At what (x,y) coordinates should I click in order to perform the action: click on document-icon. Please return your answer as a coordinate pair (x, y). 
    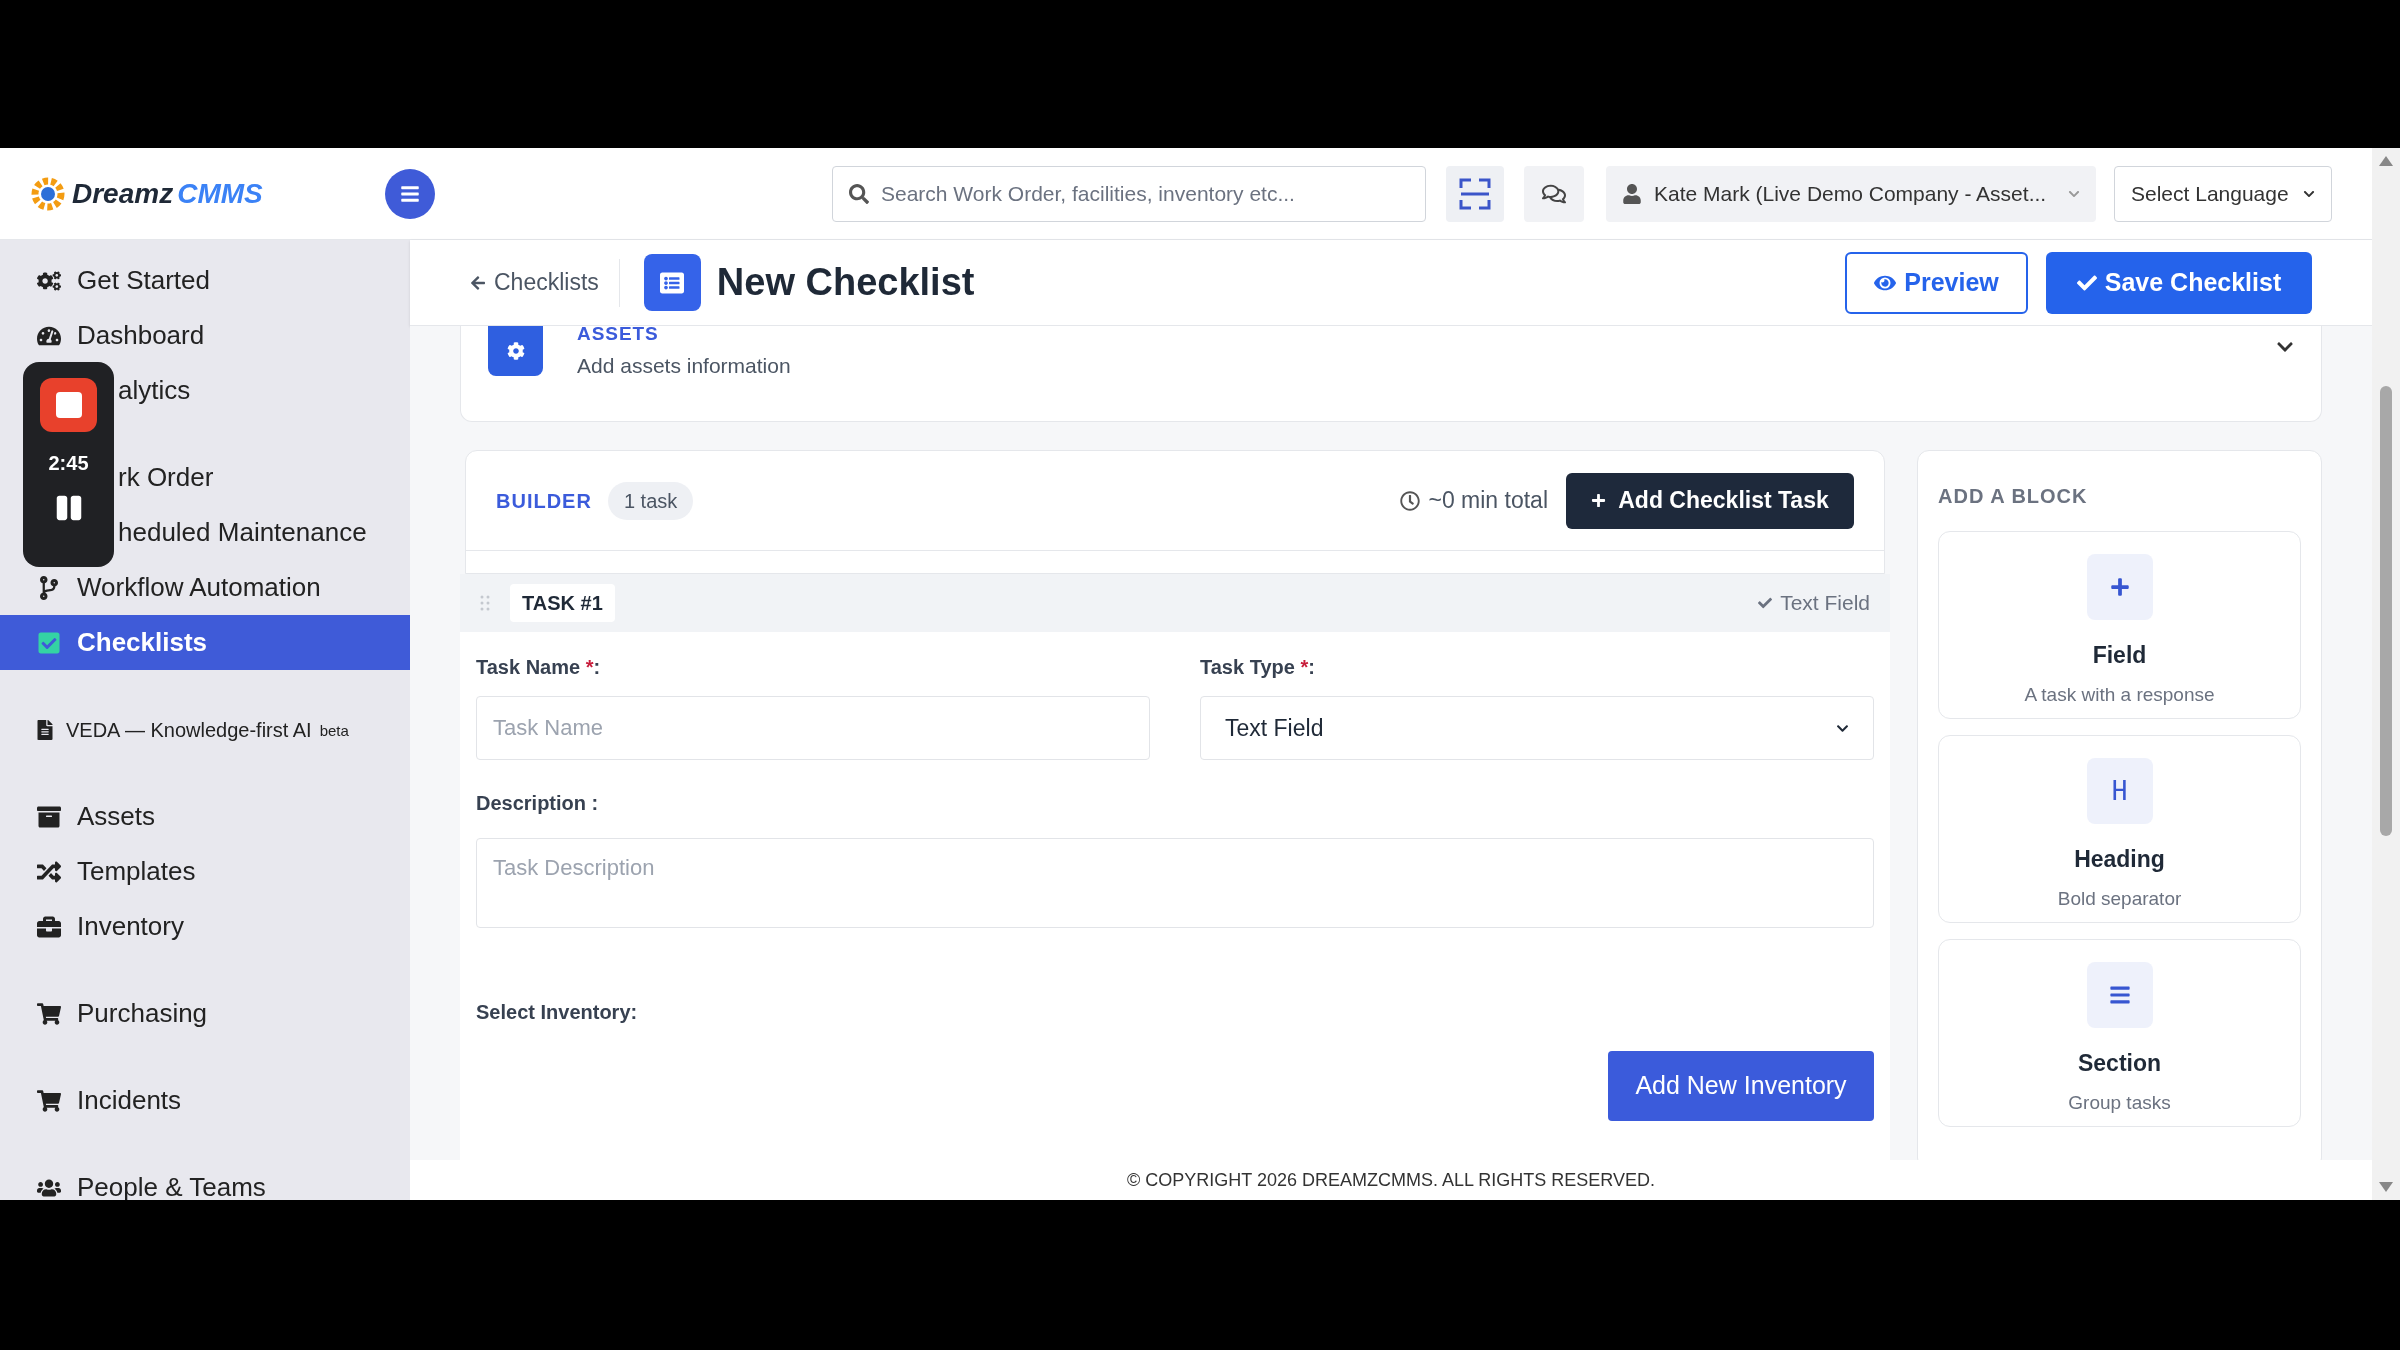
    Looking at the image, I should click on (45, 729).